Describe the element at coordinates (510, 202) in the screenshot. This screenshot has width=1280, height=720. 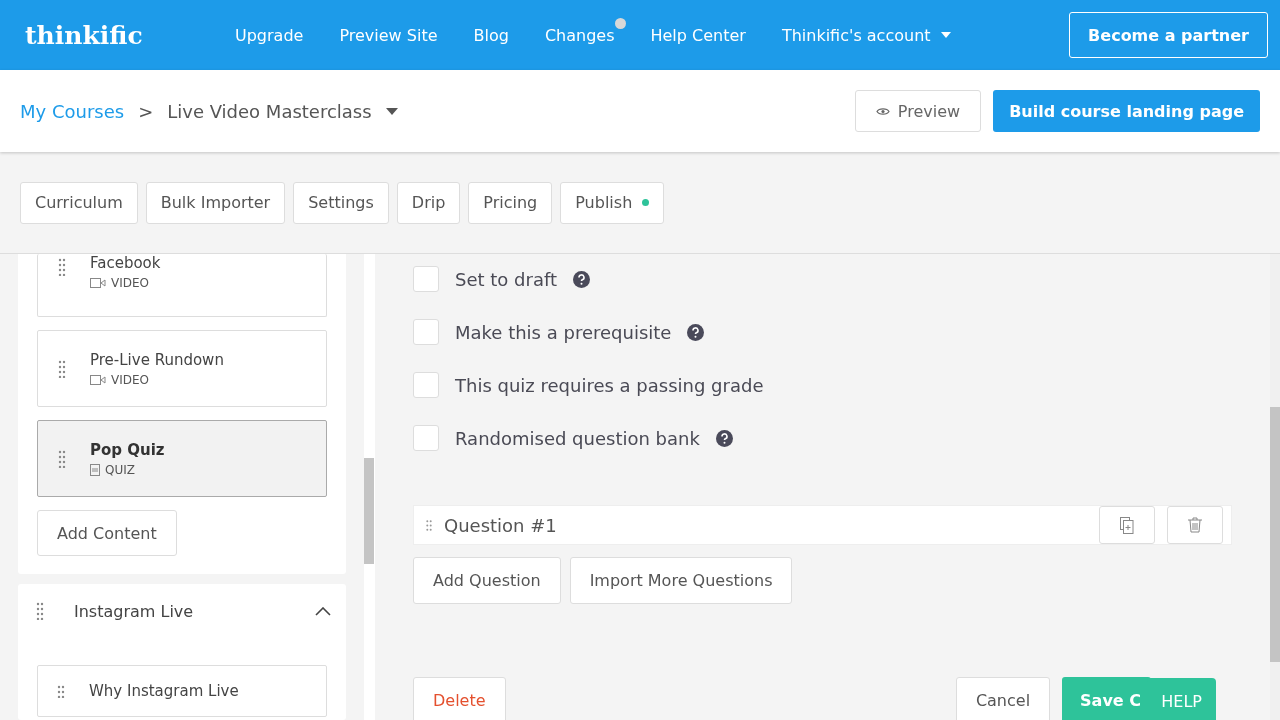
I see `tab: Pricing` at that location.